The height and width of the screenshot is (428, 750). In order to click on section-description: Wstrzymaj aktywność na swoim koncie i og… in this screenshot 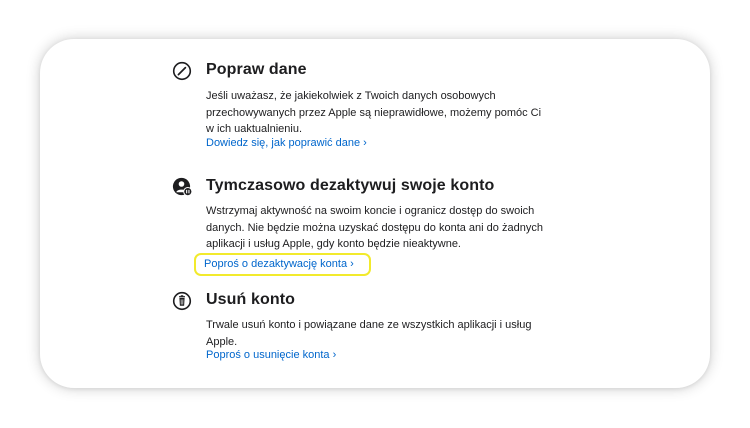, I will do `click(374, 227)`.